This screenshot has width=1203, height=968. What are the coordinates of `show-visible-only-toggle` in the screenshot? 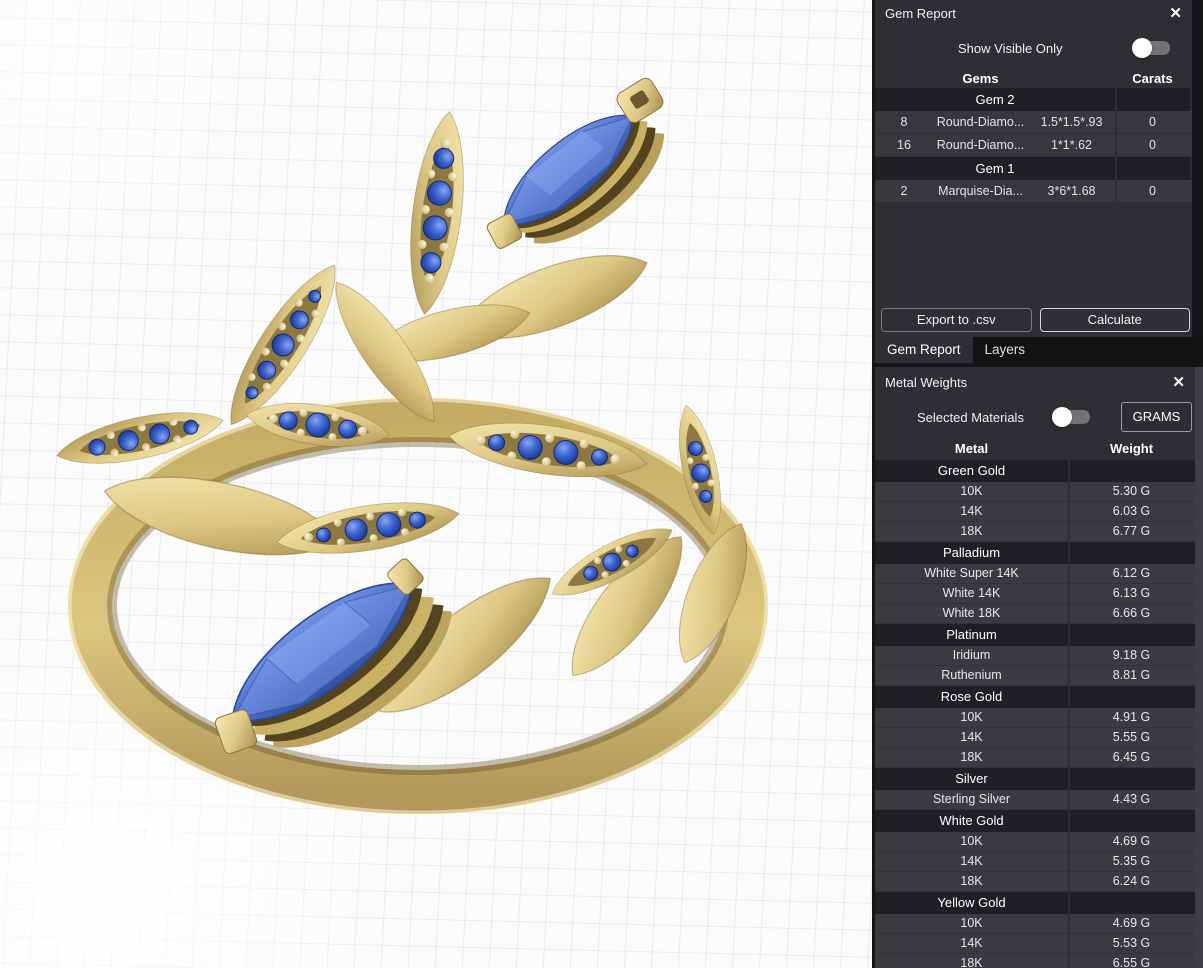 It's located at (1151, 48).